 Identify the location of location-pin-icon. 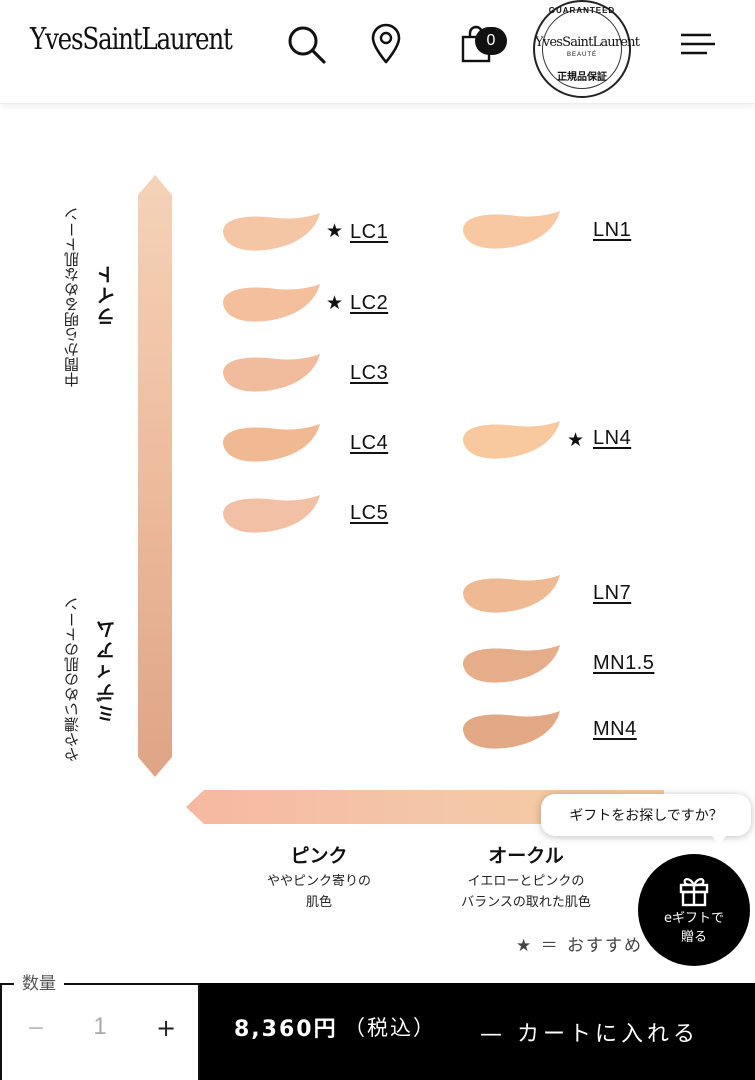
(386, 43).